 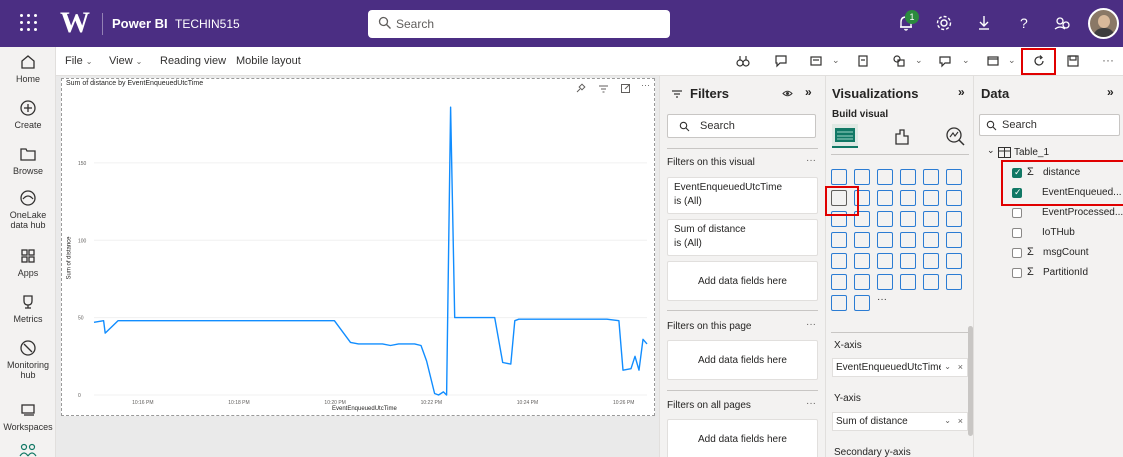 I want to click on people-icon, so click(x=28, y=450).